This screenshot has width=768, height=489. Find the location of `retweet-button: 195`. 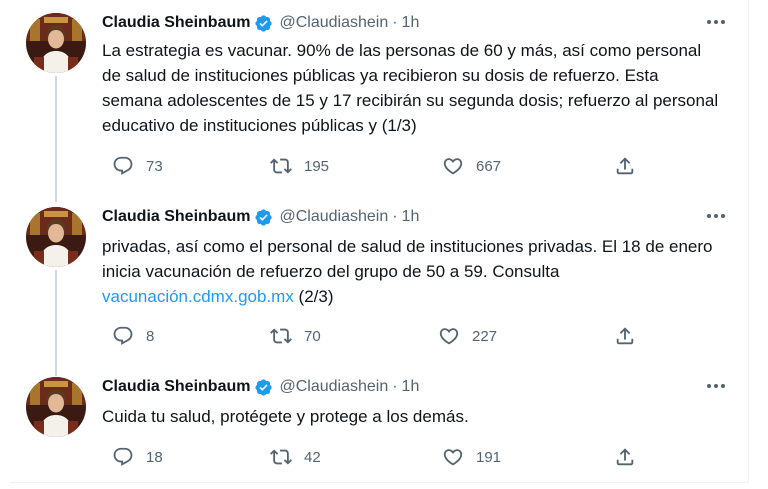

retweet-button: 195 is located at coordinates (299, 166).